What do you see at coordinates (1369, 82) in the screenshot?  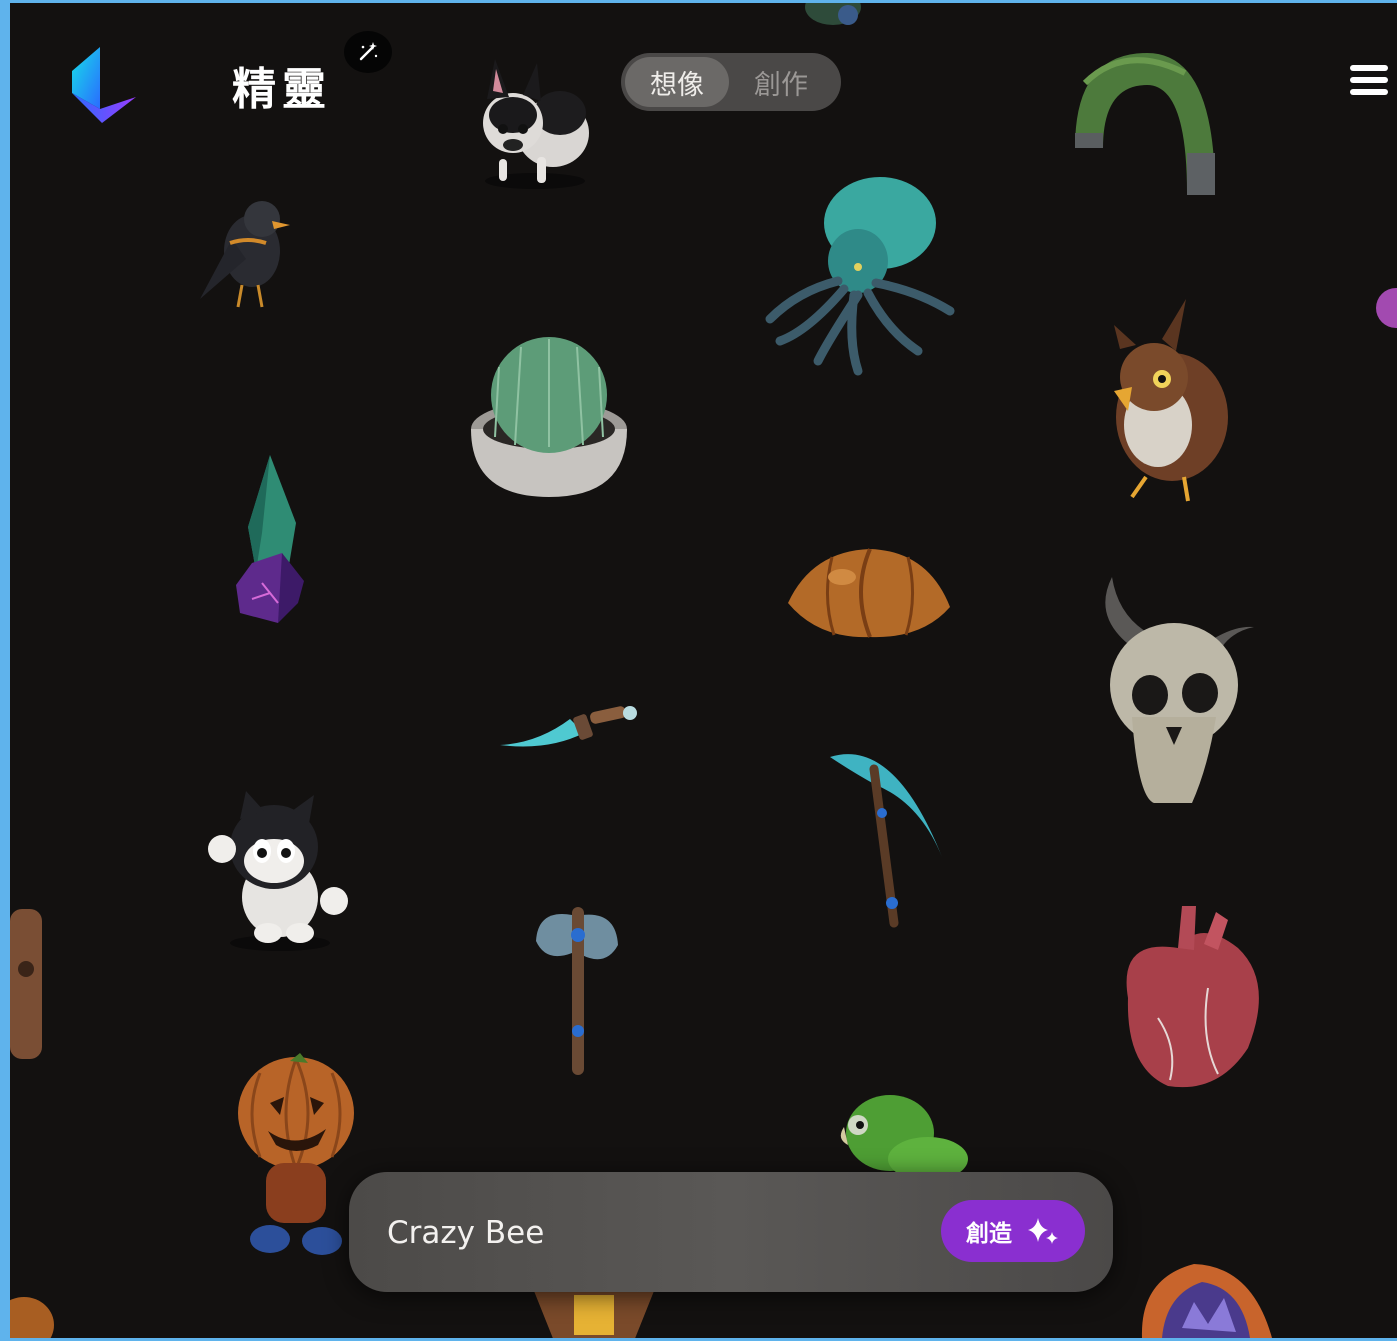 I see `menu-button` at bounding box center [1369, 82].